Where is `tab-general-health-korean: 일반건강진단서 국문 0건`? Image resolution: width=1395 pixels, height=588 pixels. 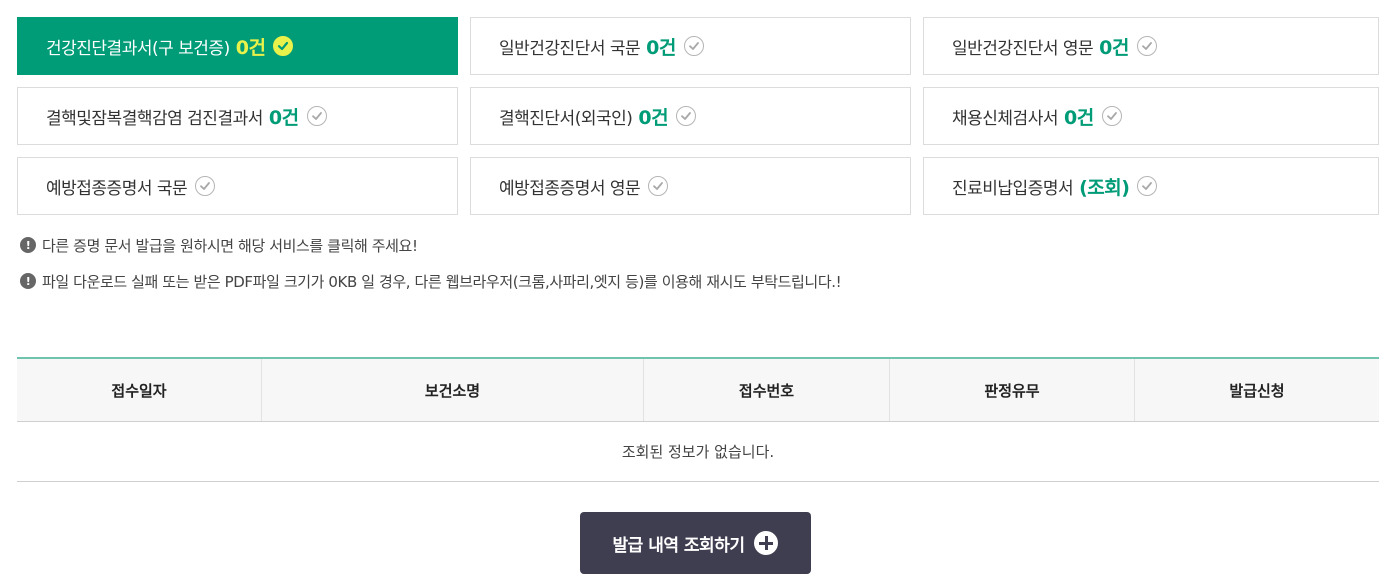
tab-general-health-korean: 일반건강진단서 국문 0건 is located at coordinates (690, 46).